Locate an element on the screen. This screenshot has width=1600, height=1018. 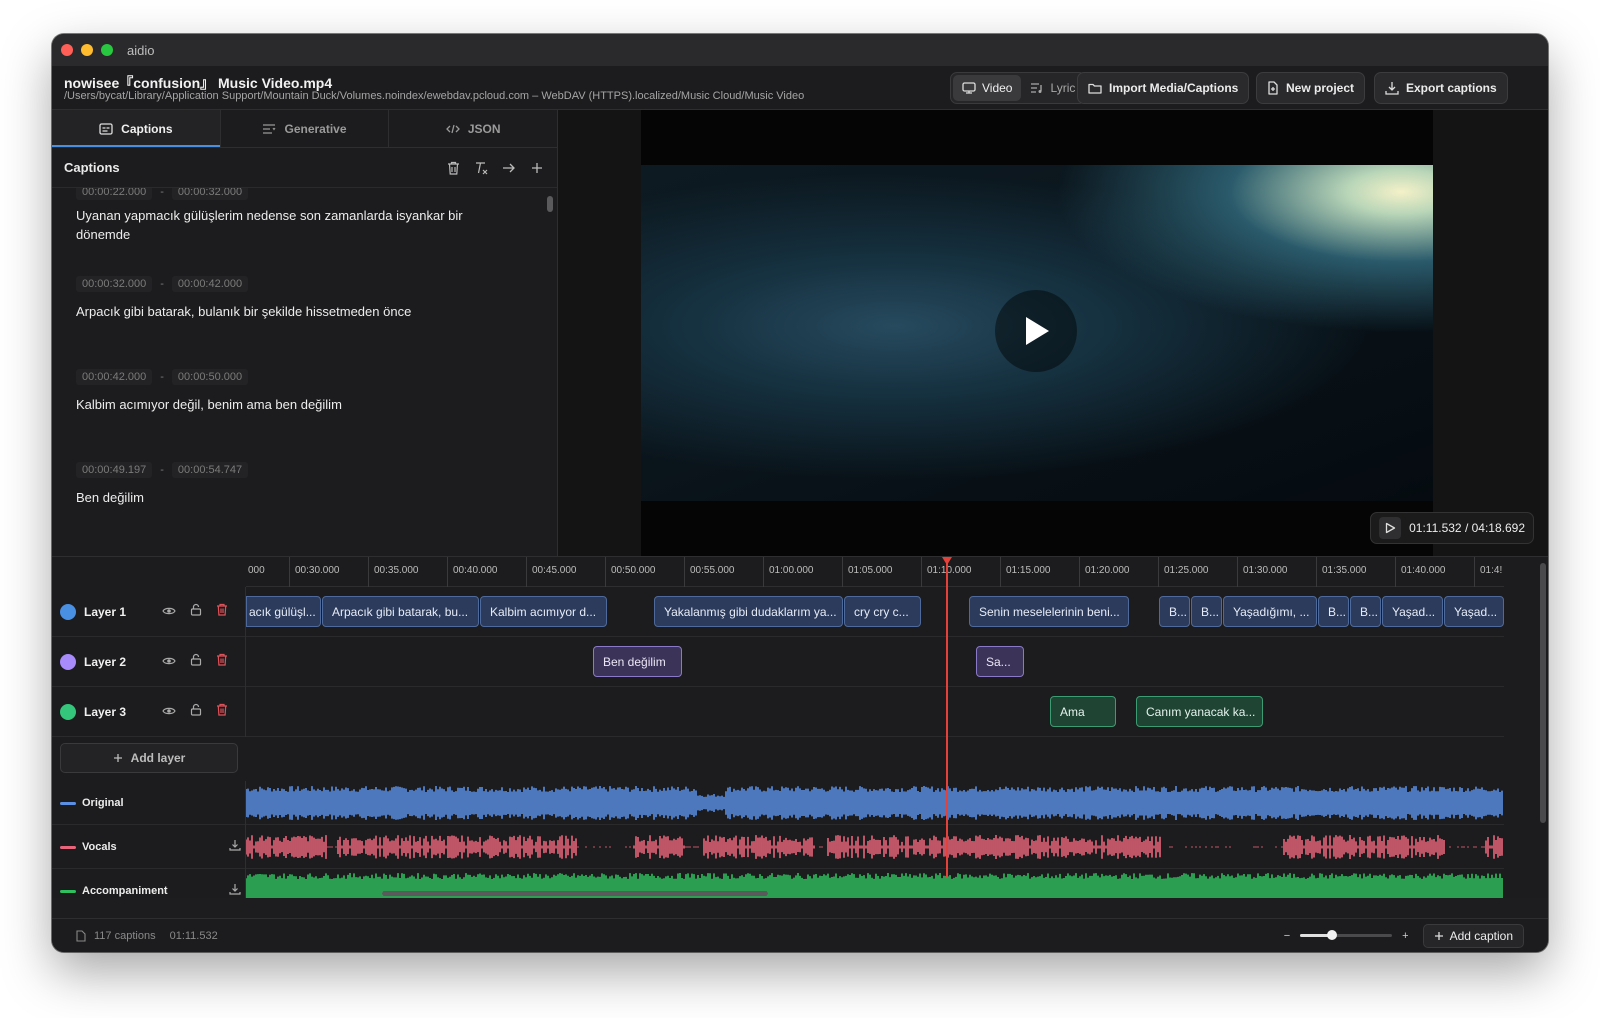
folder-icon is located at coordinates (1095, 88).